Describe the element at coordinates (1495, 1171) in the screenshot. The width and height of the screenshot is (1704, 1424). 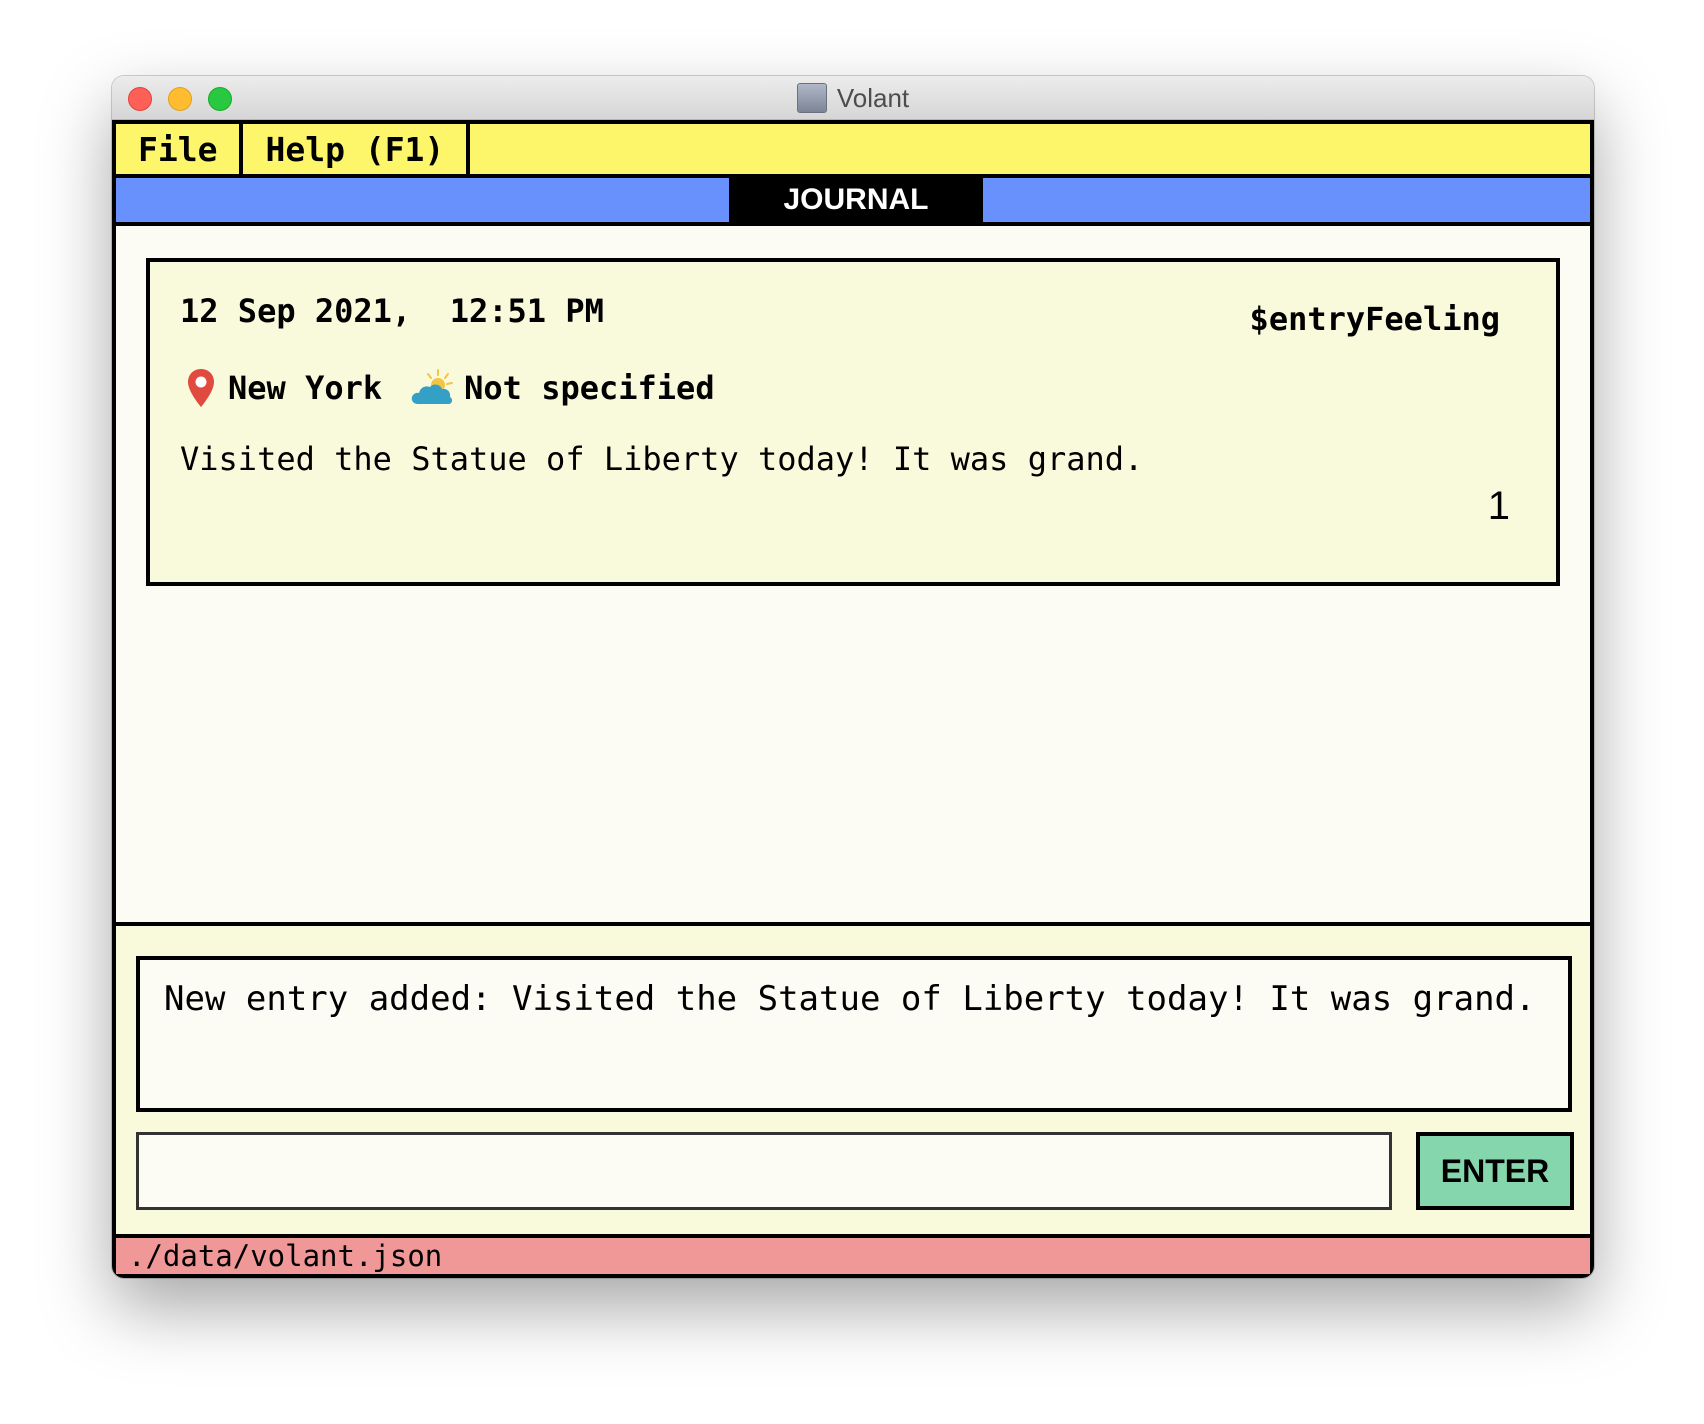
I see `enter-button: ENTER` at that location.